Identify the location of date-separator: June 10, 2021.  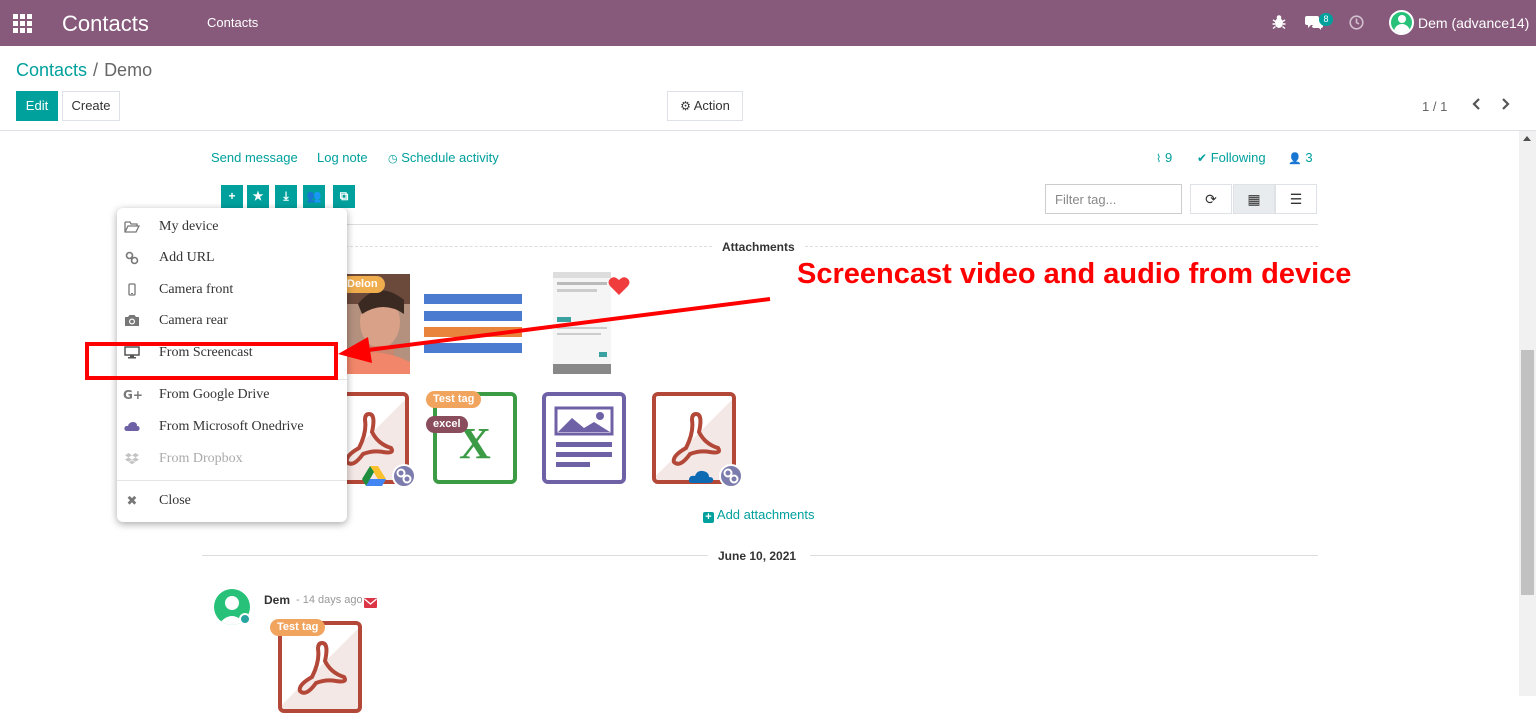
(757, 556).